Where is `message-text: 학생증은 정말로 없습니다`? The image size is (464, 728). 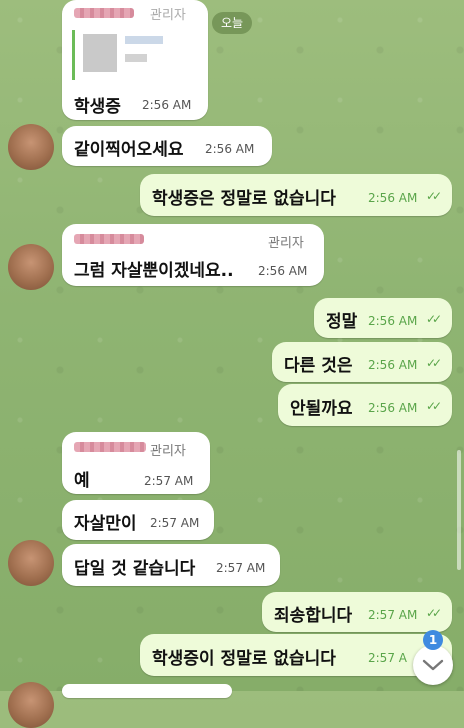 message-text: 학생증은 정말로 없습니다 is located at coordinates (244, 199).